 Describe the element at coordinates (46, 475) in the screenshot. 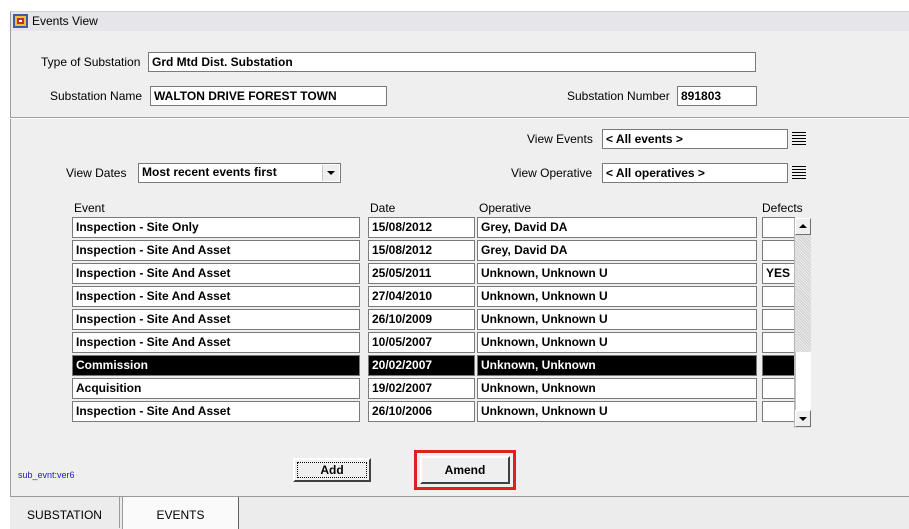

I see `version-label: sub_evnt:ver6` at that location.